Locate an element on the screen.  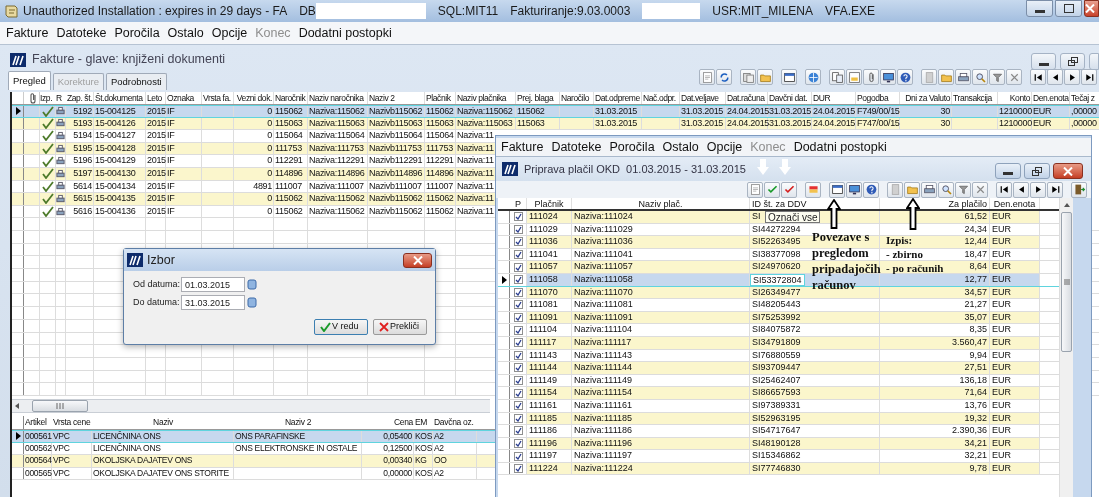
menu-item: Poročila is located at coordinates (632, 147).